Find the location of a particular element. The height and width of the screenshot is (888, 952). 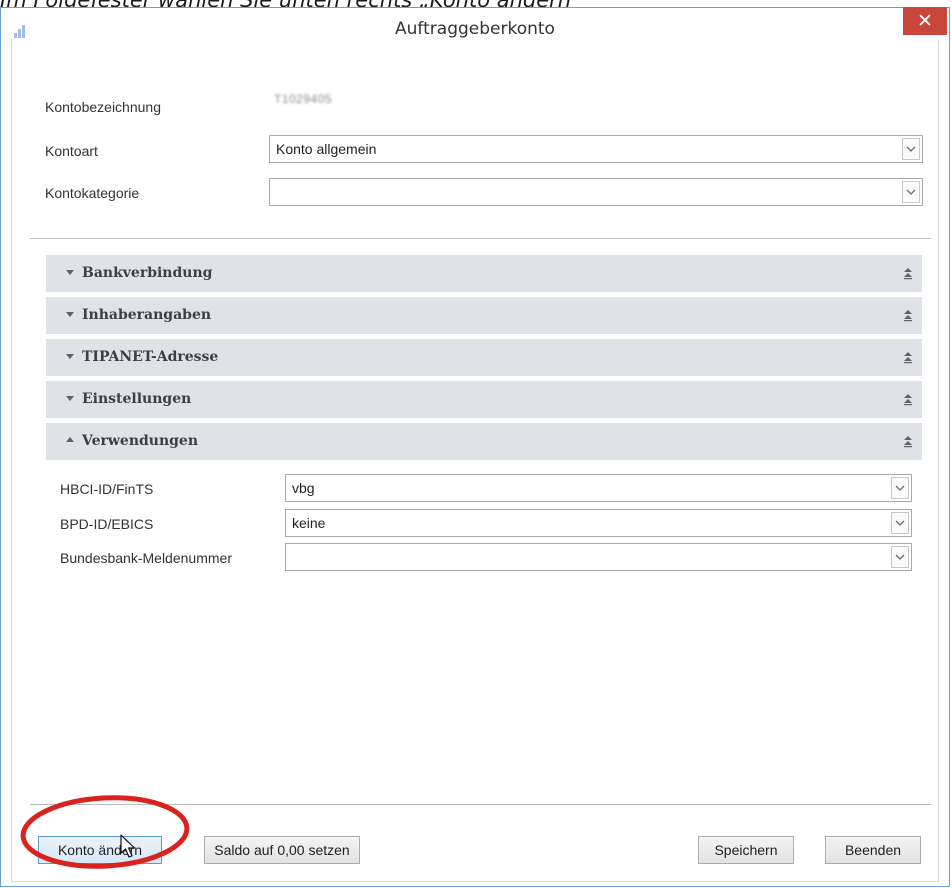

bpd-label: BPD-ID/EBICS is located at coordinates (107, 524).